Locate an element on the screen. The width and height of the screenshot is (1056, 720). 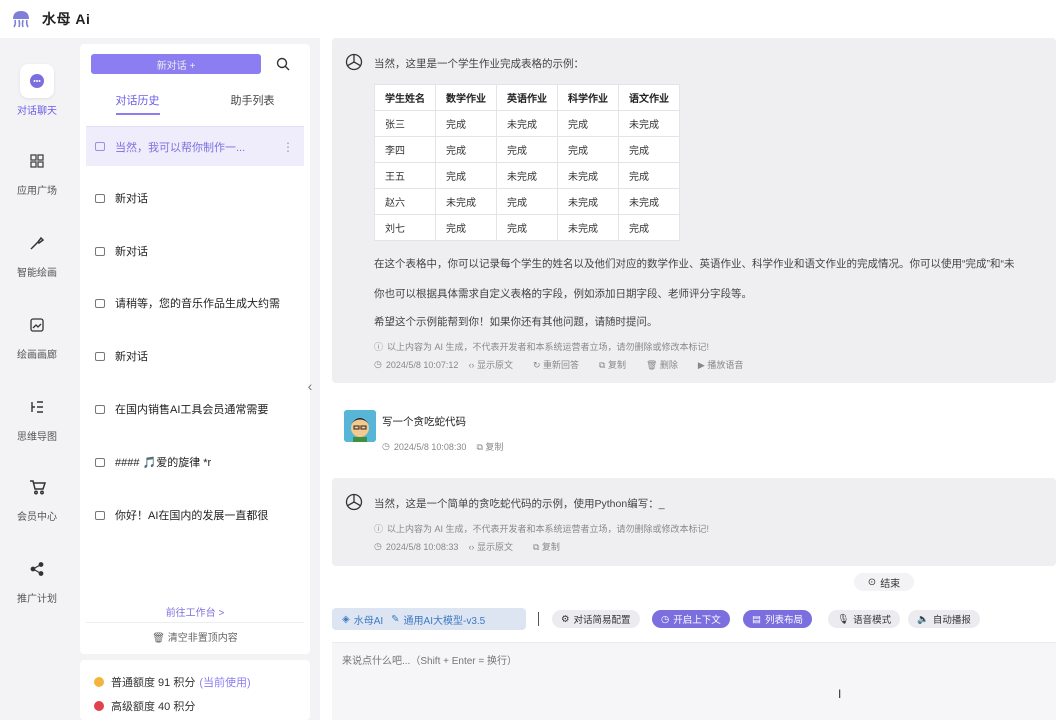
history-item: 你好！AI在国内的发展一直都很 is located at coordinates (195, 515).